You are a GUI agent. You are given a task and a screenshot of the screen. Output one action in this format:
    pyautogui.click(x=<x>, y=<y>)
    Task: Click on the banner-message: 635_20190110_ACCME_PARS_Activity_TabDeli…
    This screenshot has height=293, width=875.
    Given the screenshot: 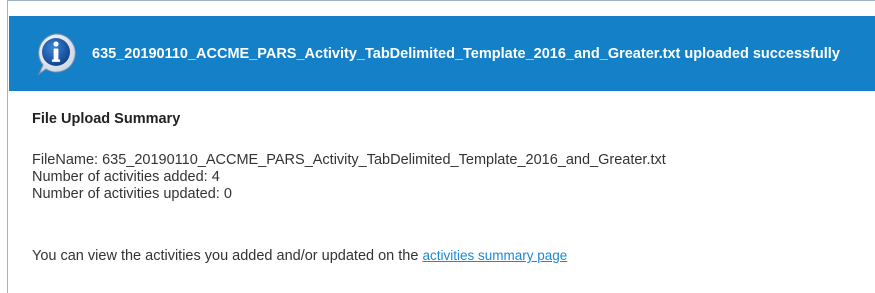 What is the action you would take?
    pyautogui.click(x=466, y=53)
    